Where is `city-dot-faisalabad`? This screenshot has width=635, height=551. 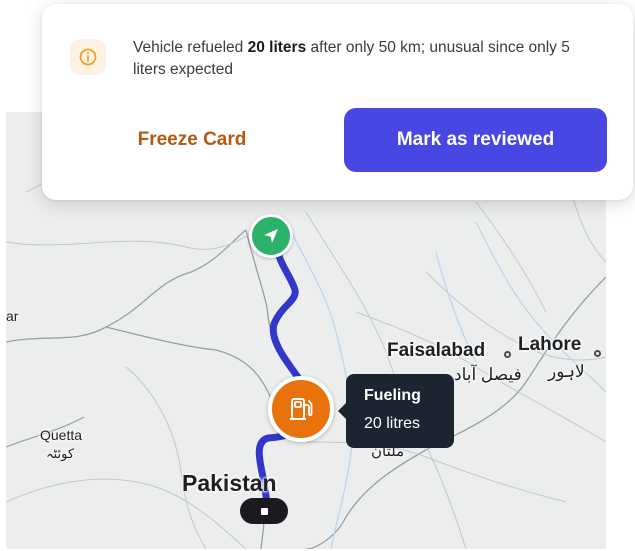
city-dot-faisalabad is located at coordinates (507, 354).